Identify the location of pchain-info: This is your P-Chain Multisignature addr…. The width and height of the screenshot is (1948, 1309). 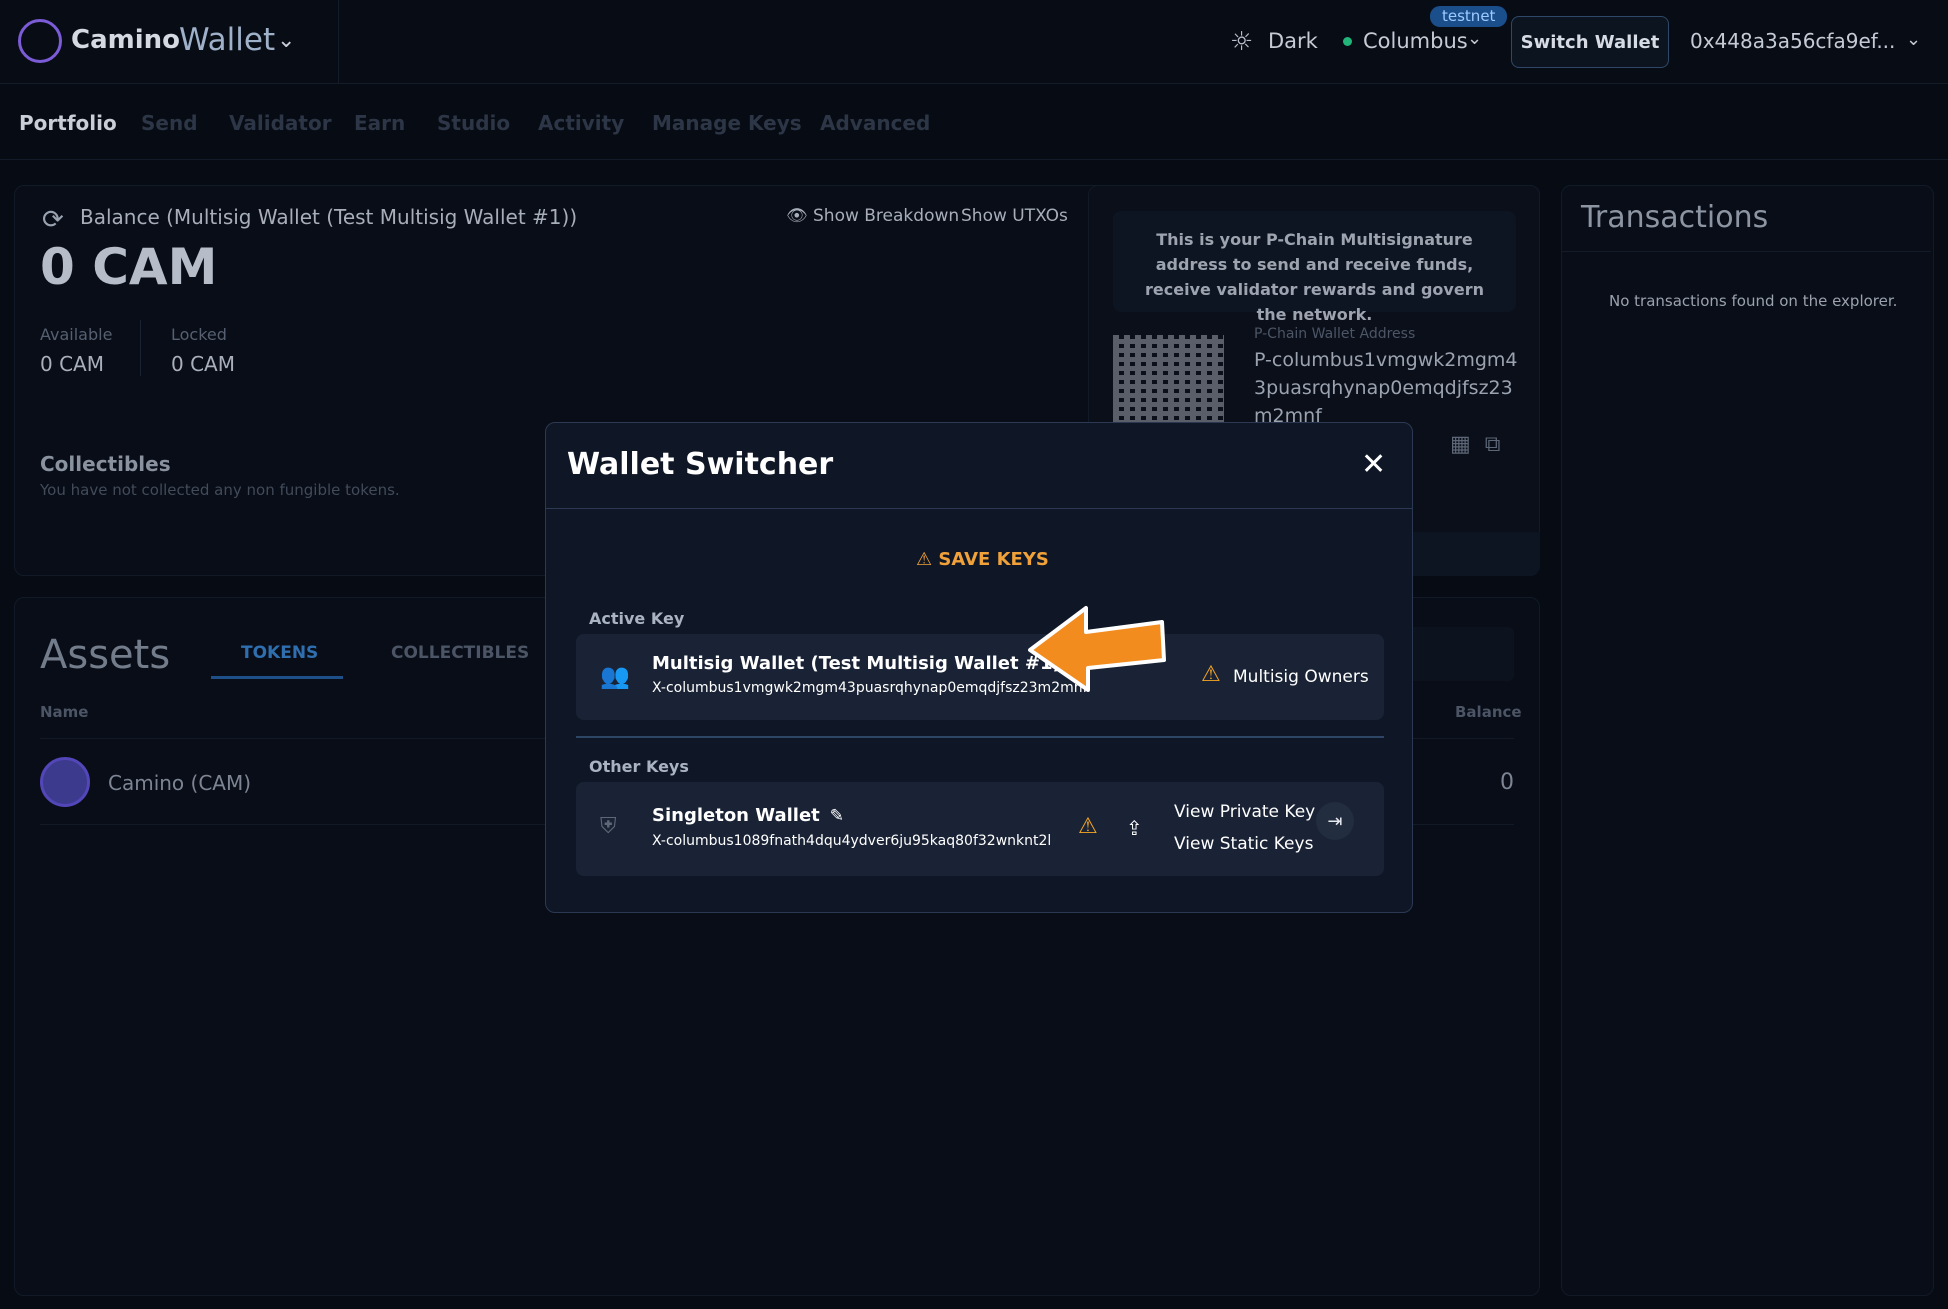
(1314, 267).